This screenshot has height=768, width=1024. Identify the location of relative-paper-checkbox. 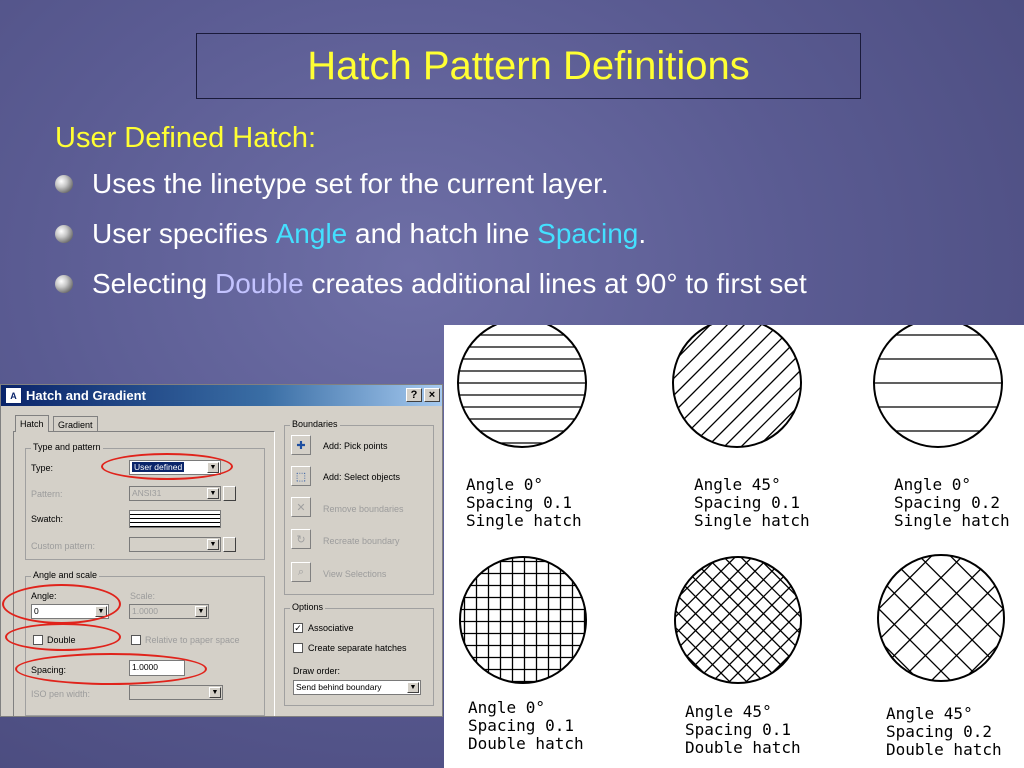
(136, 640).